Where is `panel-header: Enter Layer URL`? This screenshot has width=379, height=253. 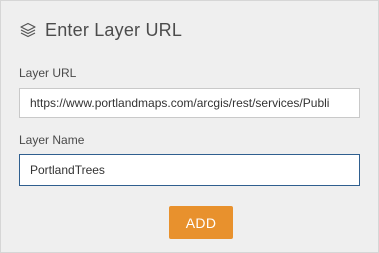 panel-header: Enter Layer URL is located at coordinates (100, 30).